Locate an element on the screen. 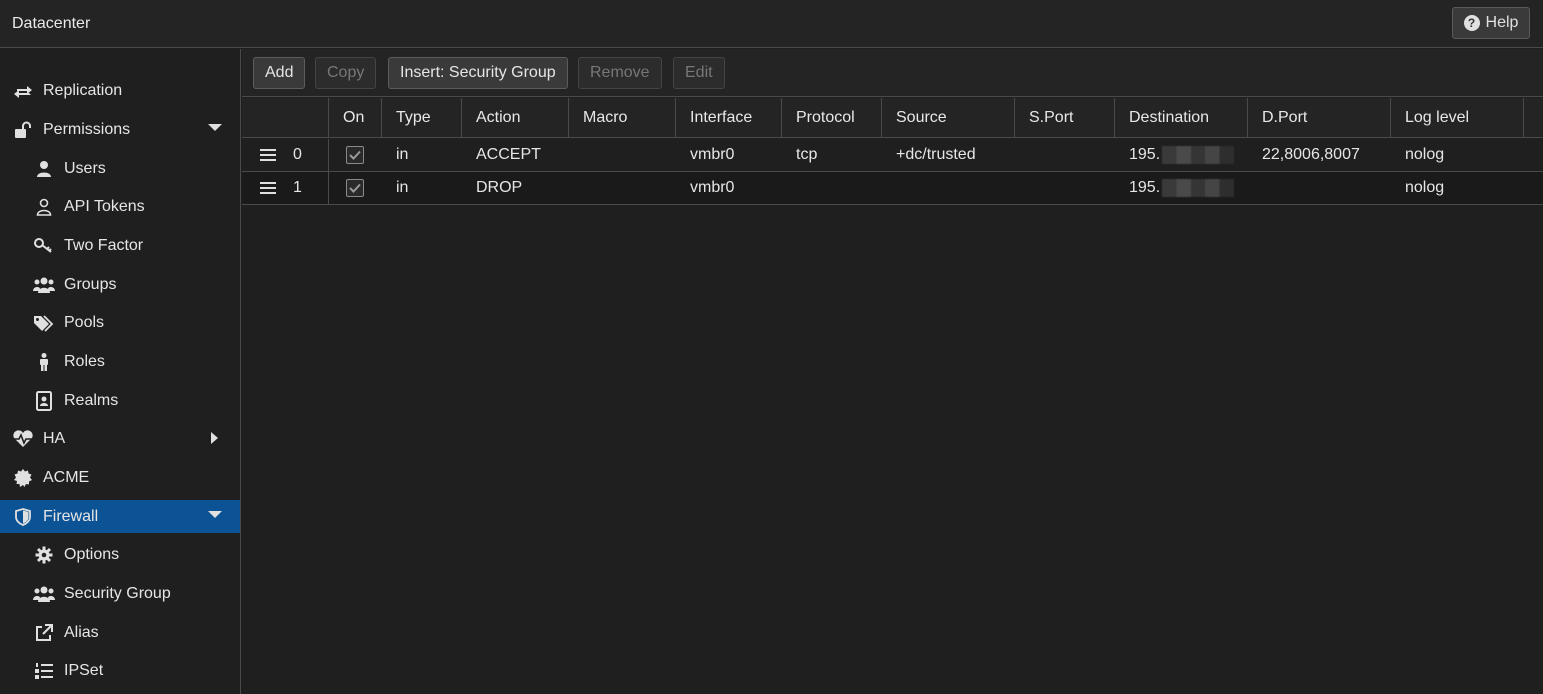  column-header-dport: D.Port is located at coordinates (1319, 118).